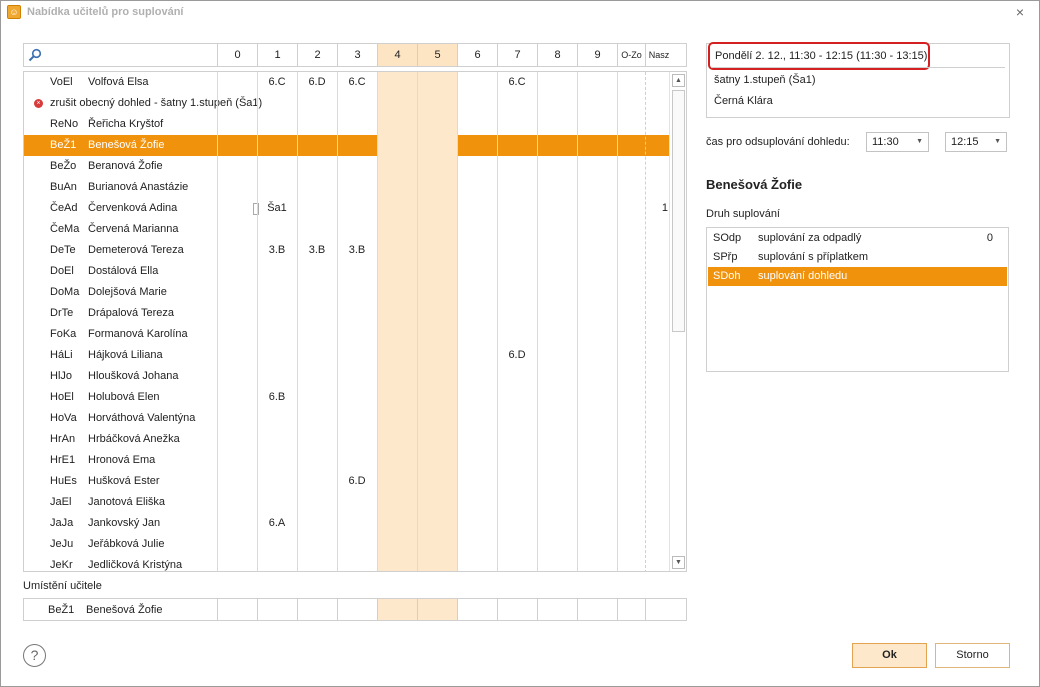 The height and width of the screenshot is (687, 1040). What do you see at coordinates (347, 376) in the screenshot?
I see `table-row: HlJo Hloušková Johana` at bounding box center [347, 376].